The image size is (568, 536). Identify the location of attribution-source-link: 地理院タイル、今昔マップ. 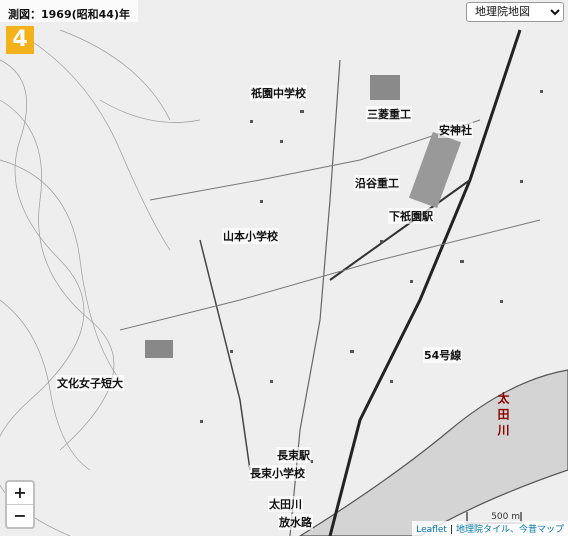
(510, 530).